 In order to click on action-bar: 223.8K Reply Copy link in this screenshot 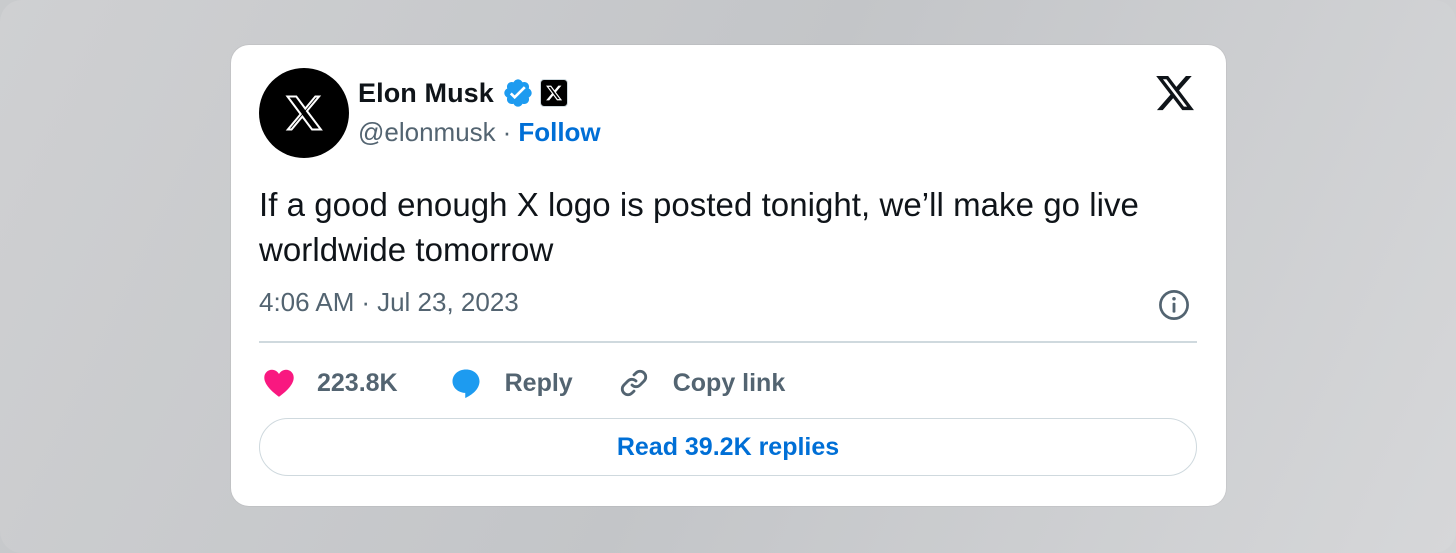, I will do `click(523, 383)`.